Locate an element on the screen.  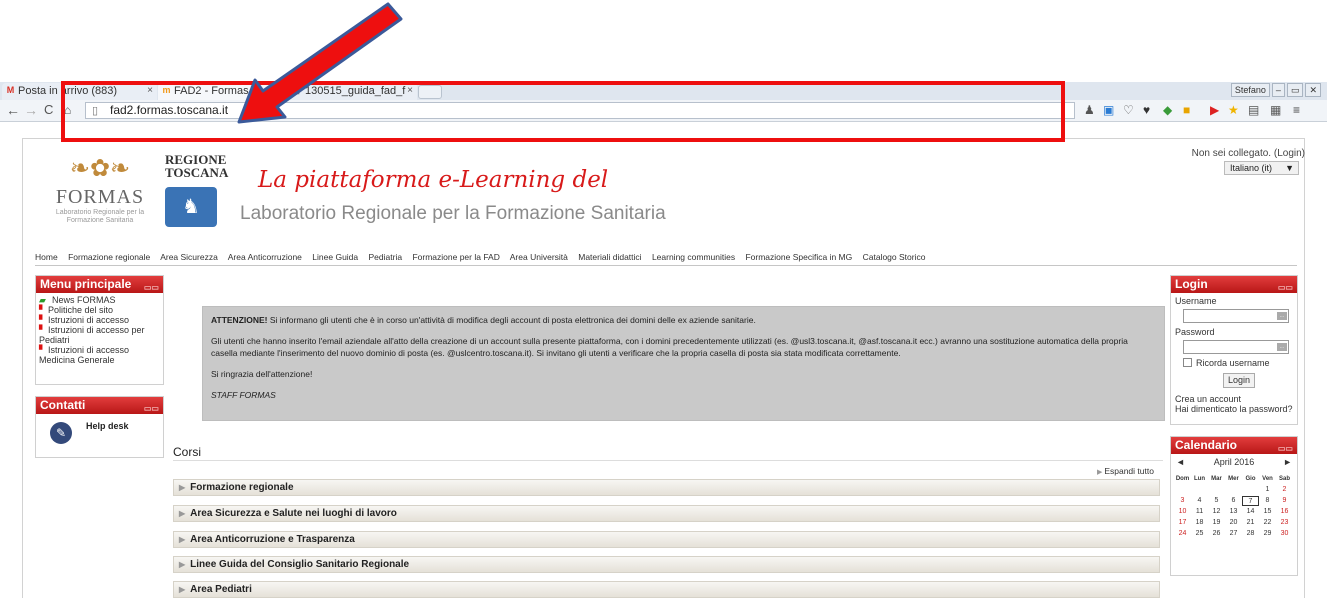
menu-item: ▘ Politiche del sito is located at coordinates (99, 310).